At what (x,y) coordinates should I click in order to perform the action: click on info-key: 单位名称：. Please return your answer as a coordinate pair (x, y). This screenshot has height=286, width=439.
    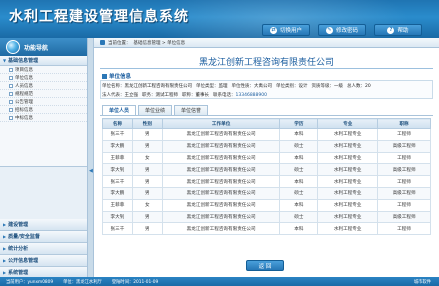
    Looking at the image, I should click on (113, 86).